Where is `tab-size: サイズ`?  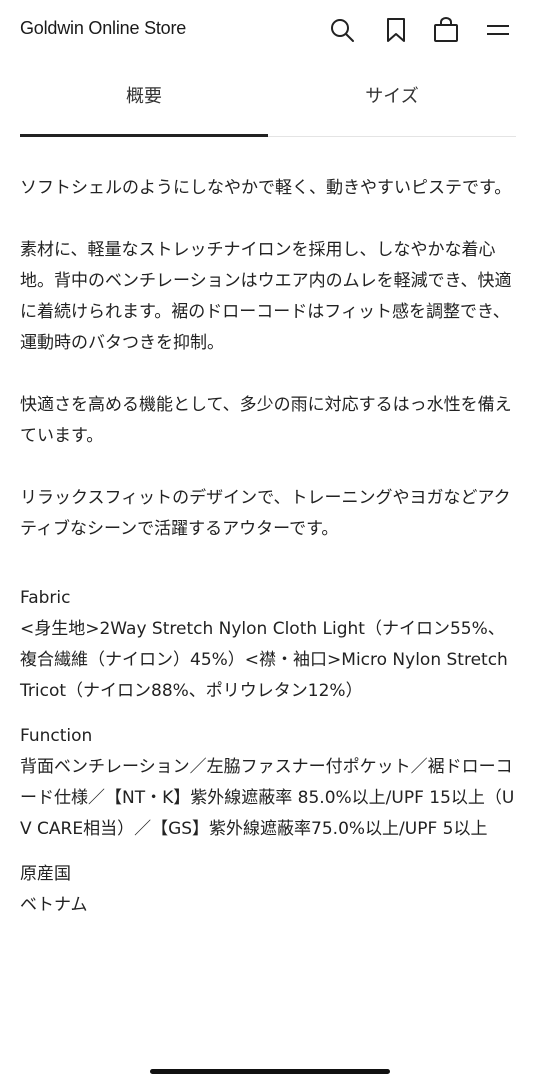
tab-size: サイズ is located at coordinates (392, 102).